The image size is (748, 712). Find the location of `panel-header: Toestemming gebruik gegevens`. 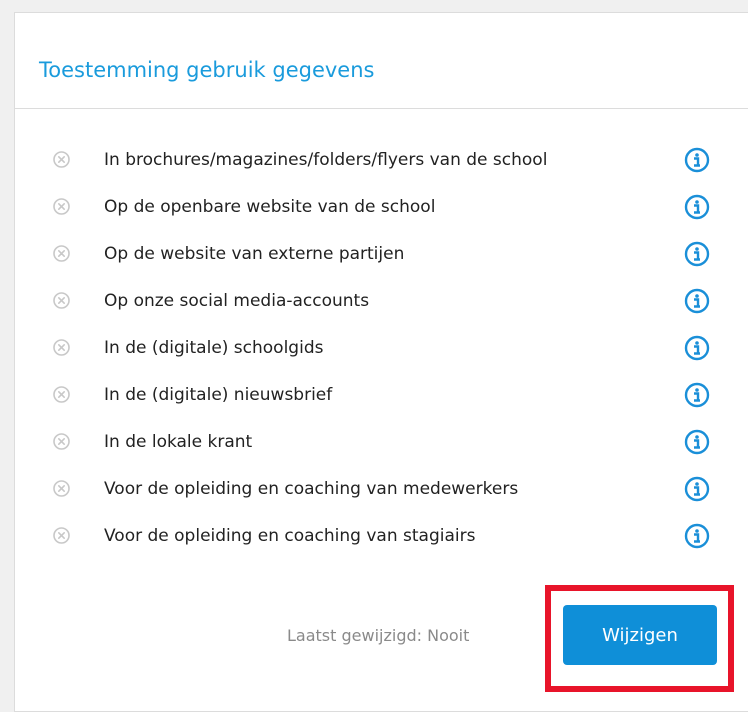

panel-header: Toestemming gebruik gegevens is located at coordinates (381, 61).